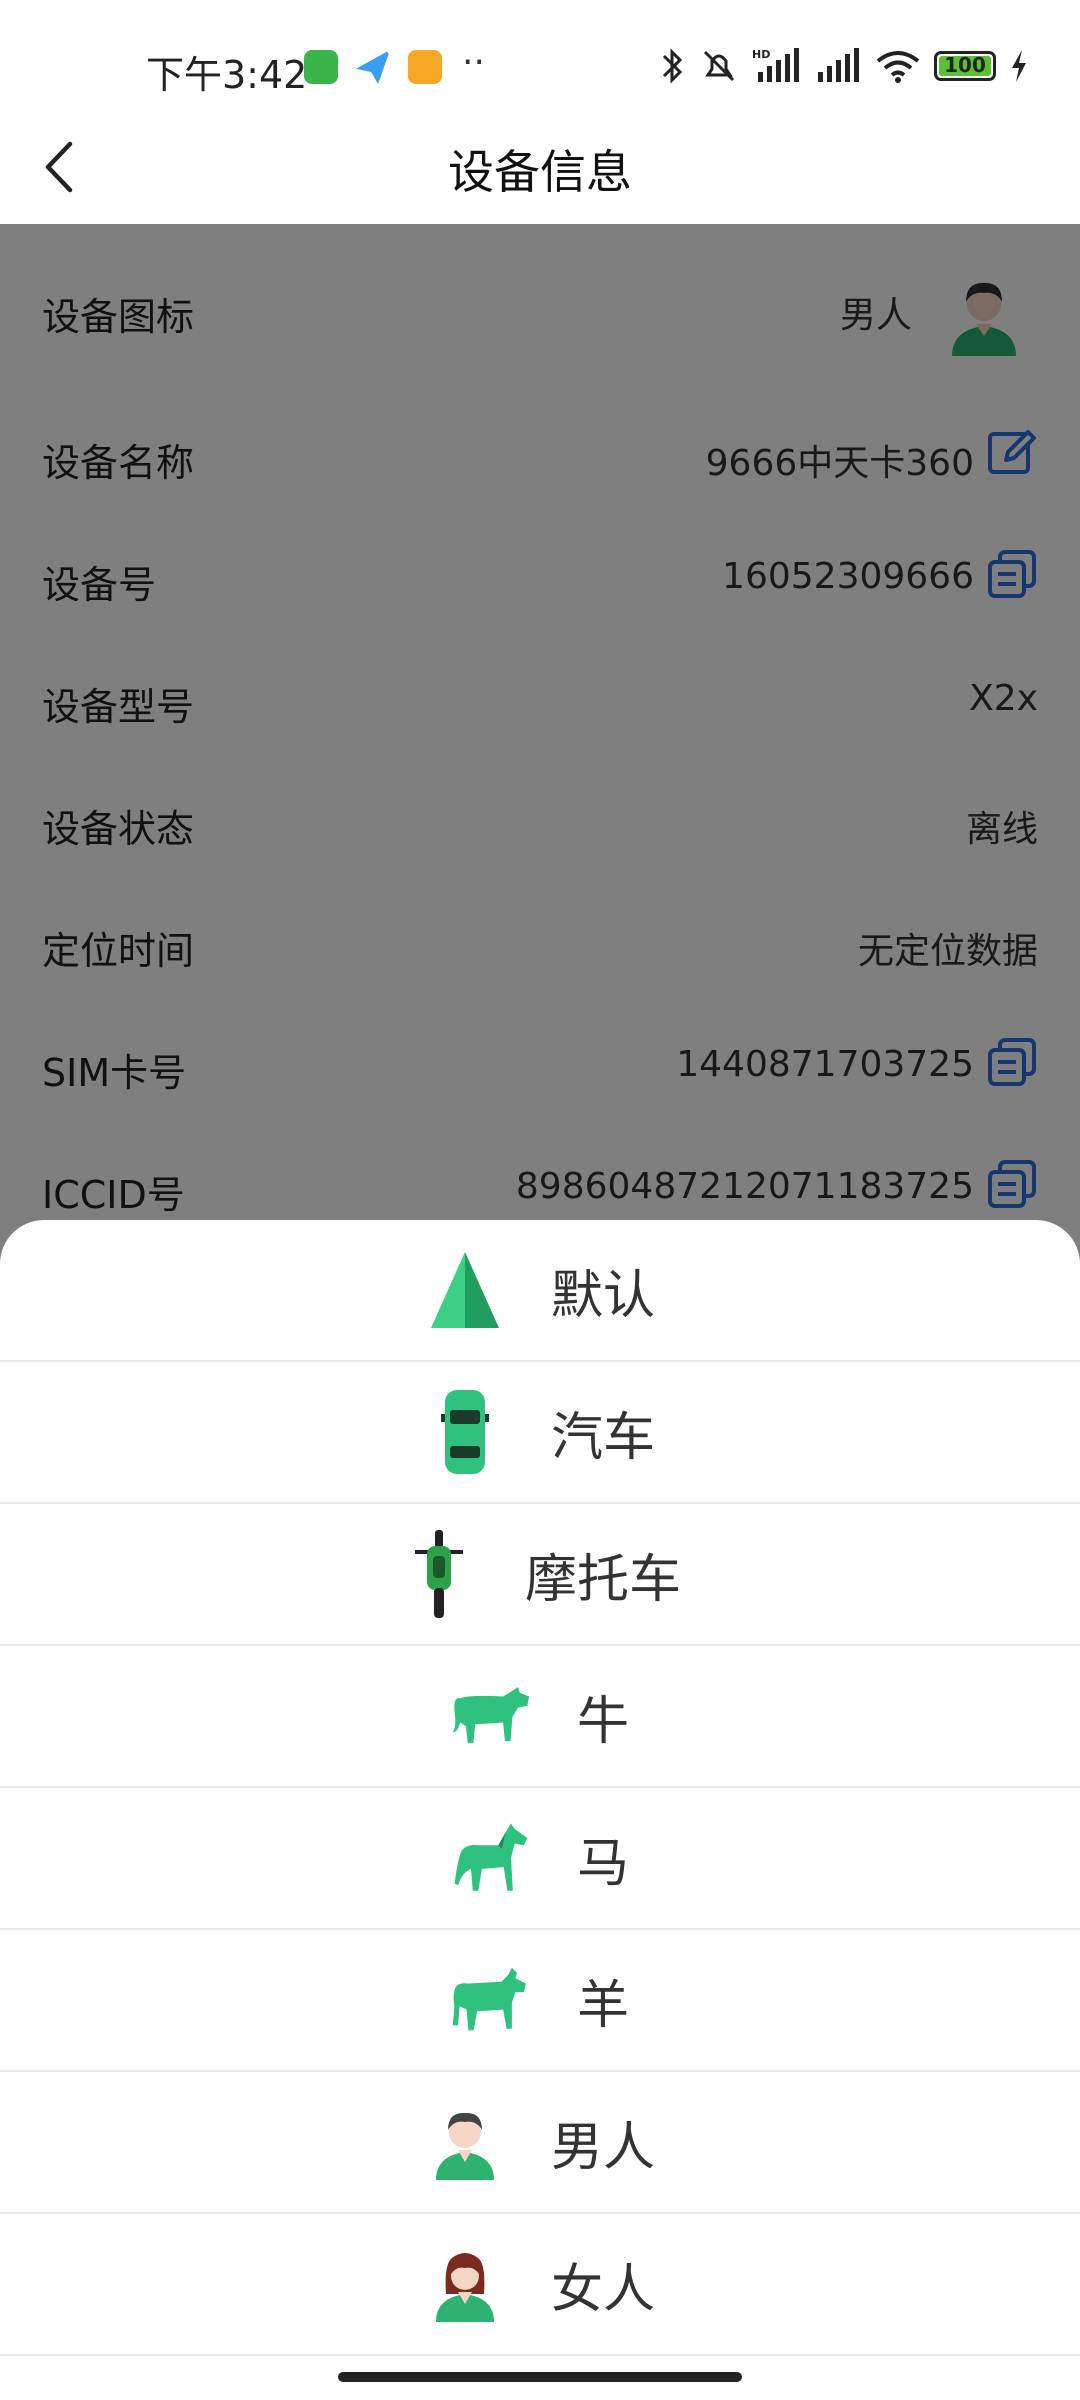 This screenshot has height=2400, width=1080. I want to click on app-header: 设备信息, so click(540, 162).